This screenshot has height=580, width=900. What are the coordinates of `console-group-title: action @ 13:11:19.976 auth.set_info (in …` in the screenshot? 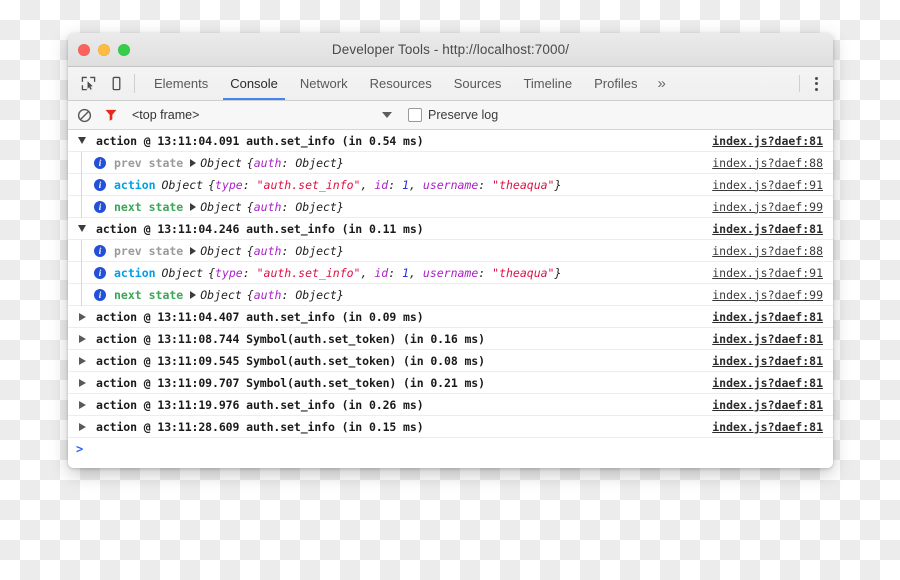 It's located at (260, 404).